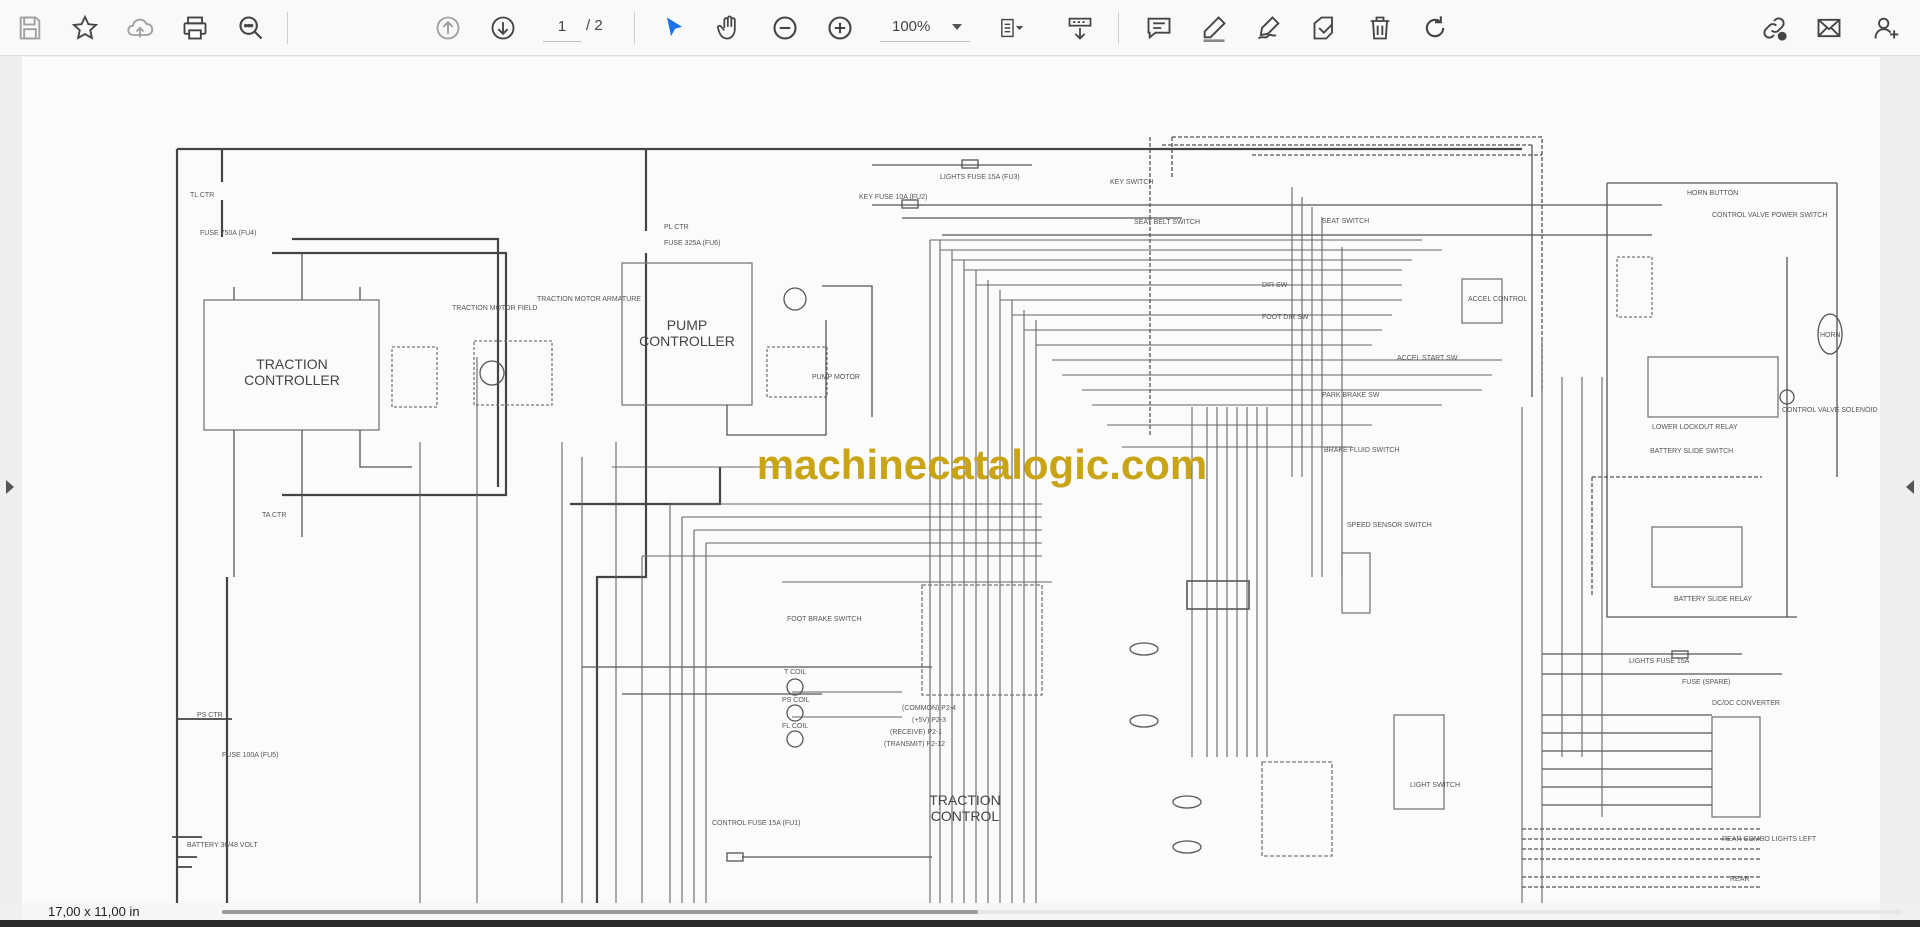 The width and height of the screenshot is (1920, 927). Describe the element at coordinates (1131, 182) in the screenshot. I see `key-switch-label: KEY SWITCH` at that location.